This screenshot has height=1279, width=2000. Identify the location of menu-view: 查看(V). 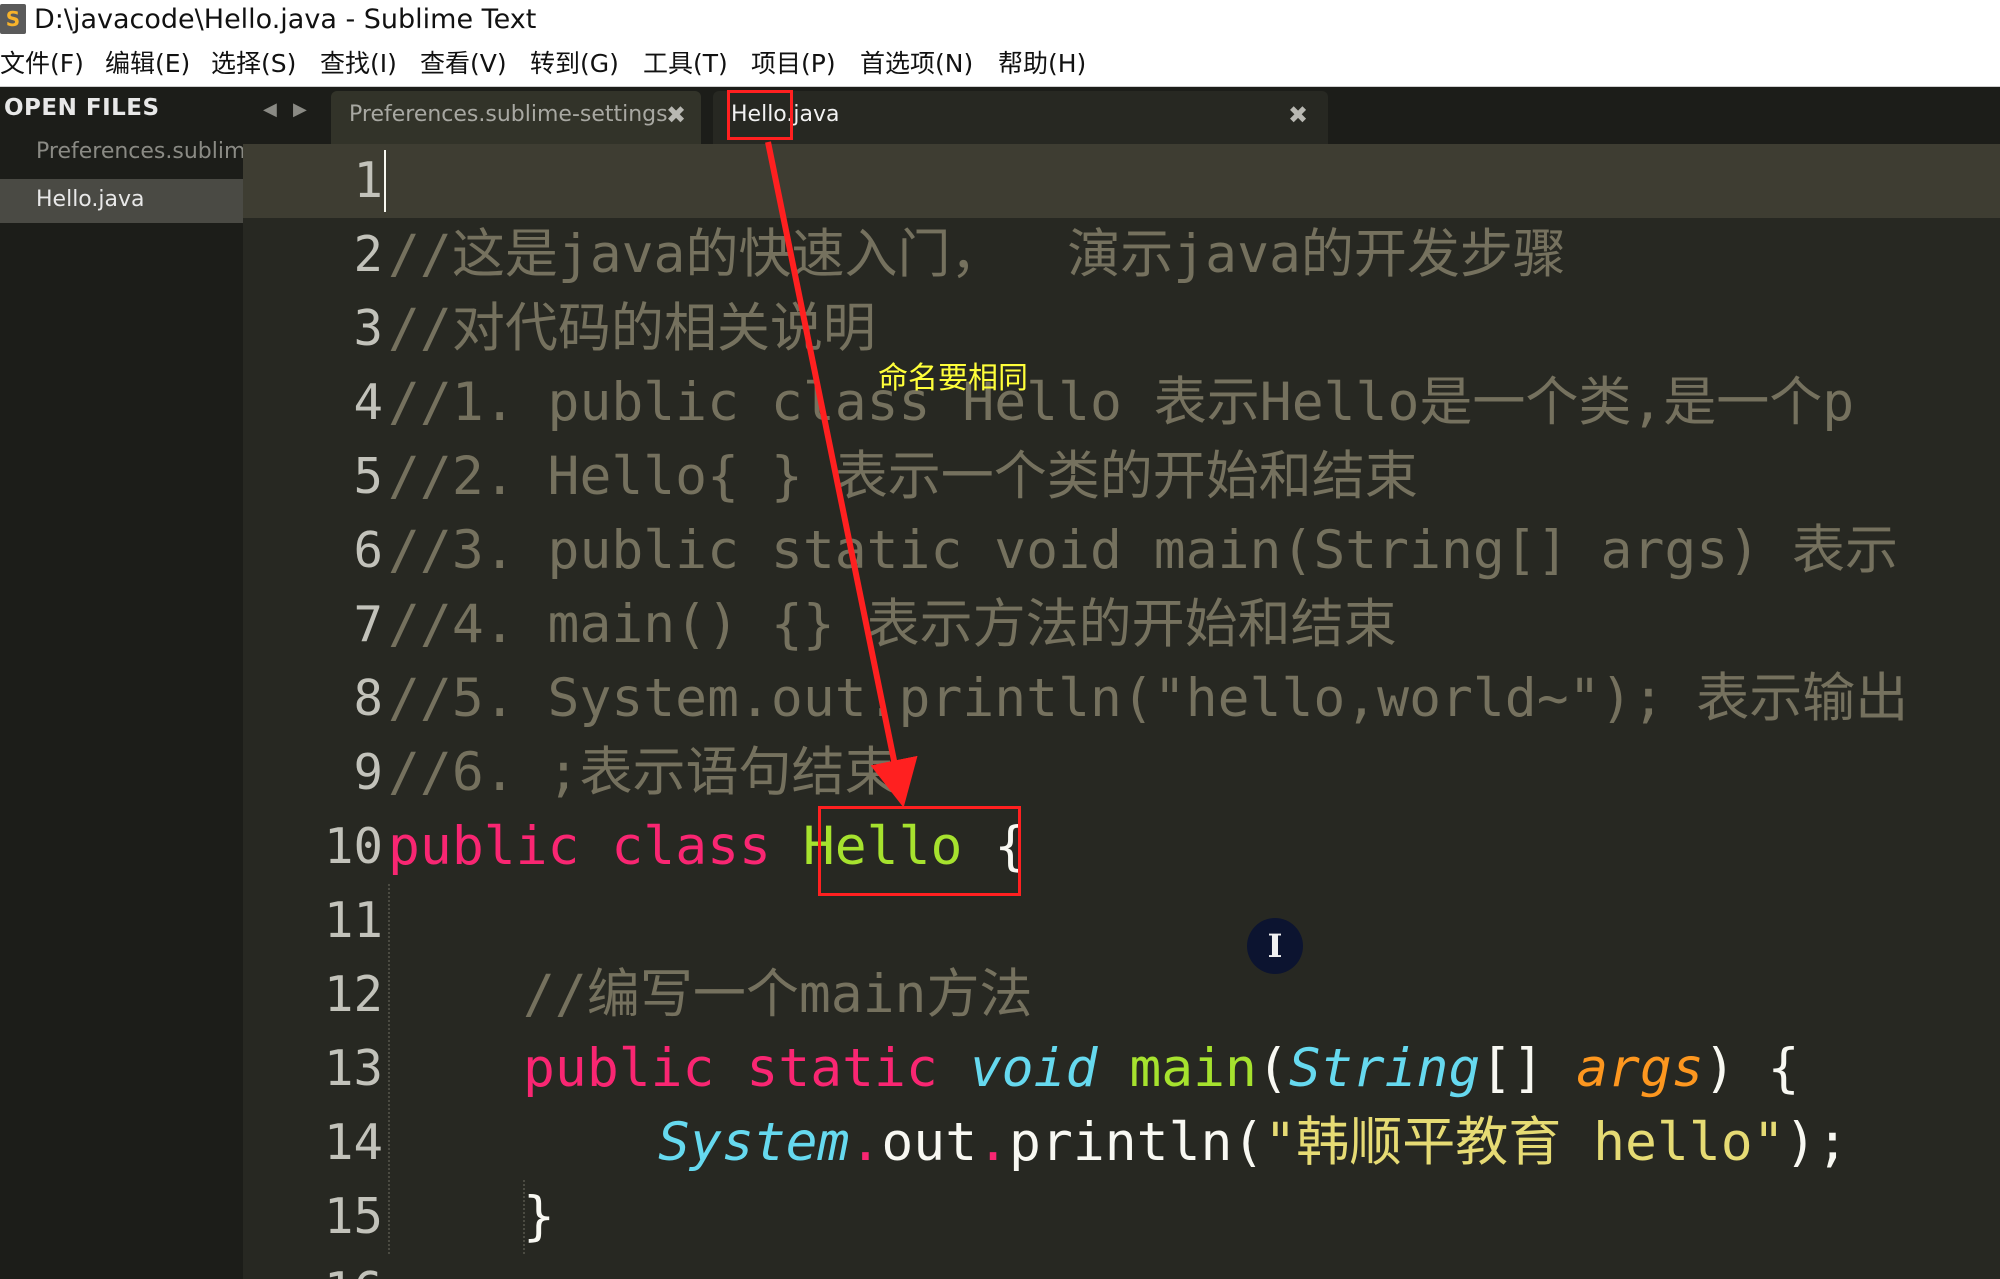
(463, 64).